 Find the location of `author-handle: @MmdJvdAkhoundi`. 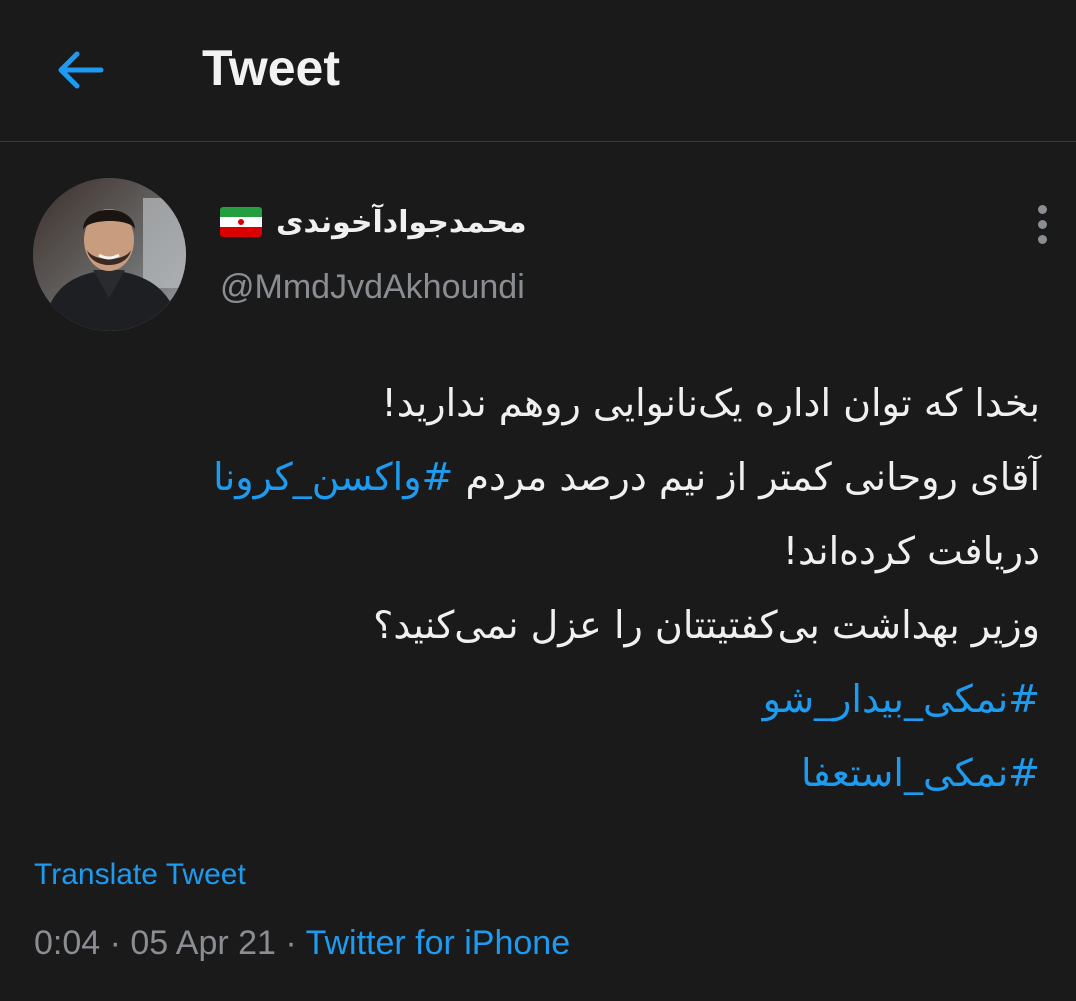

author-handle: @MmdJvdAkhoundi is located at coordinates (372, 287).